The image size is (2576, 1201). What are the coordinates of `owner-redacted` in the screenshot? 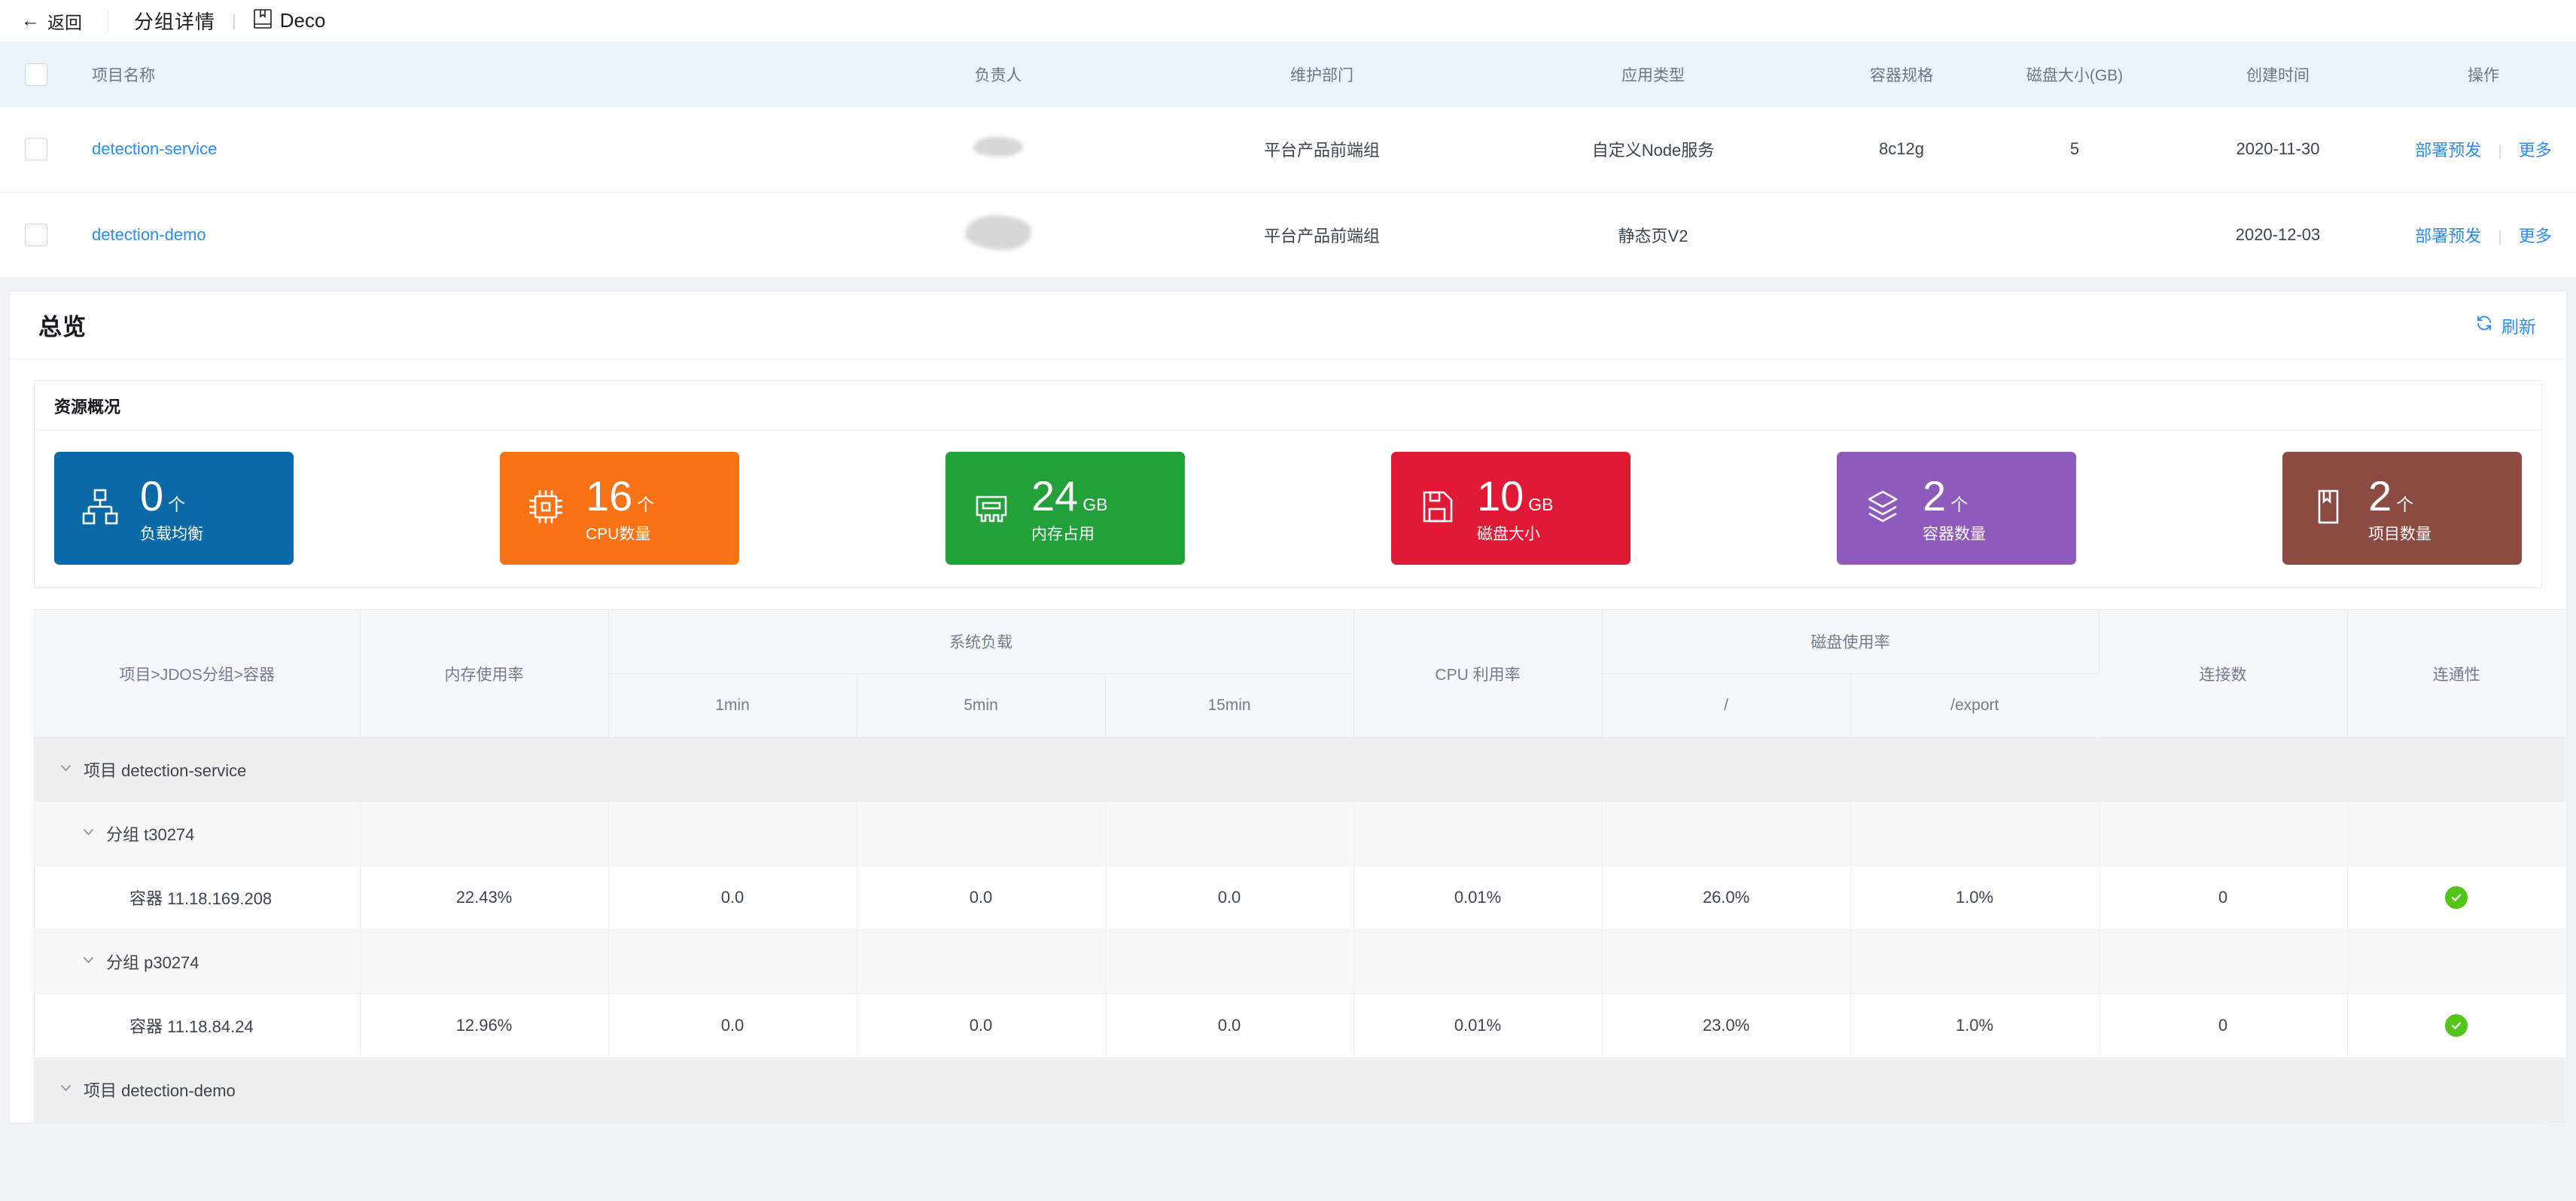 It's located at (998, 232).